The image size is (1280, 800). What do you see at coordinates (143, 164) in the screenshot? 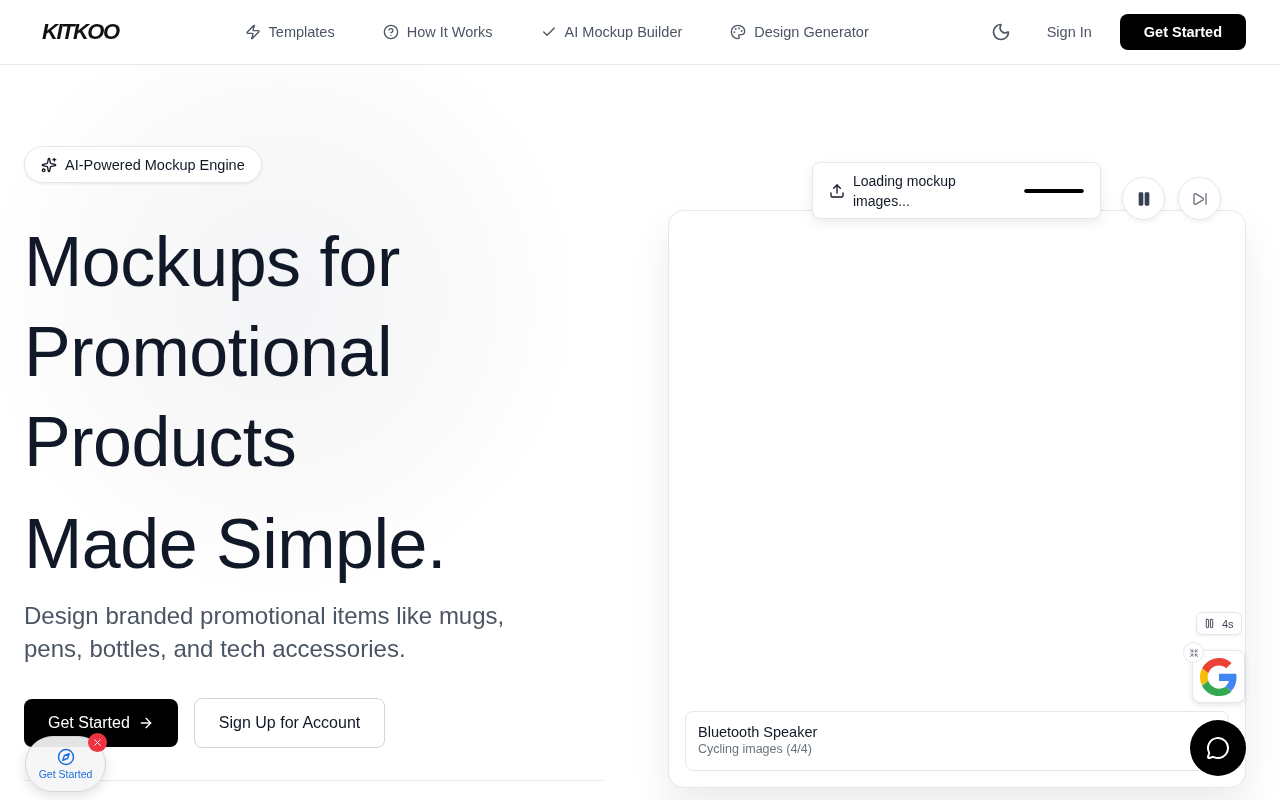
I see `feature-badge: AI-Powered Mockup Engine` at bounding box center [143, 164].